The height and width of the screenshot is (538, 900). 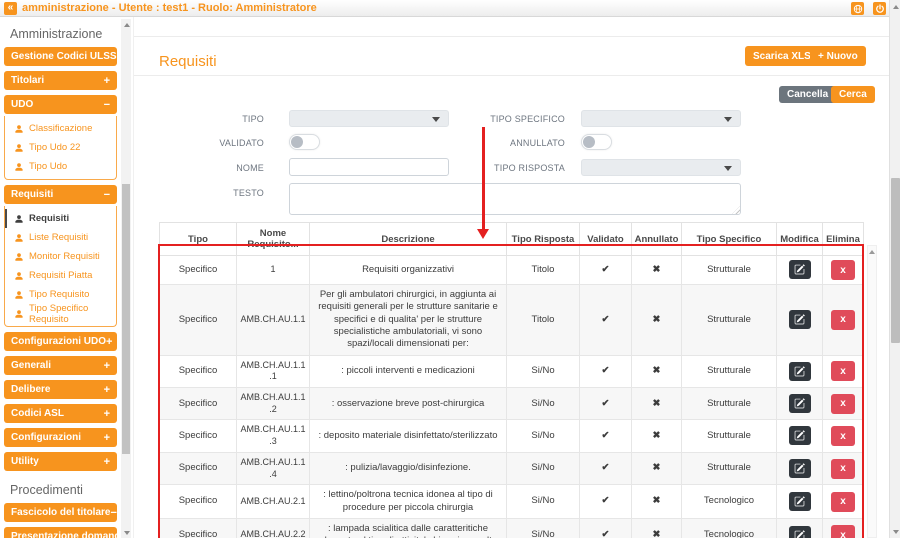 I want to click on globe-icon, so click(x=857, y=8).